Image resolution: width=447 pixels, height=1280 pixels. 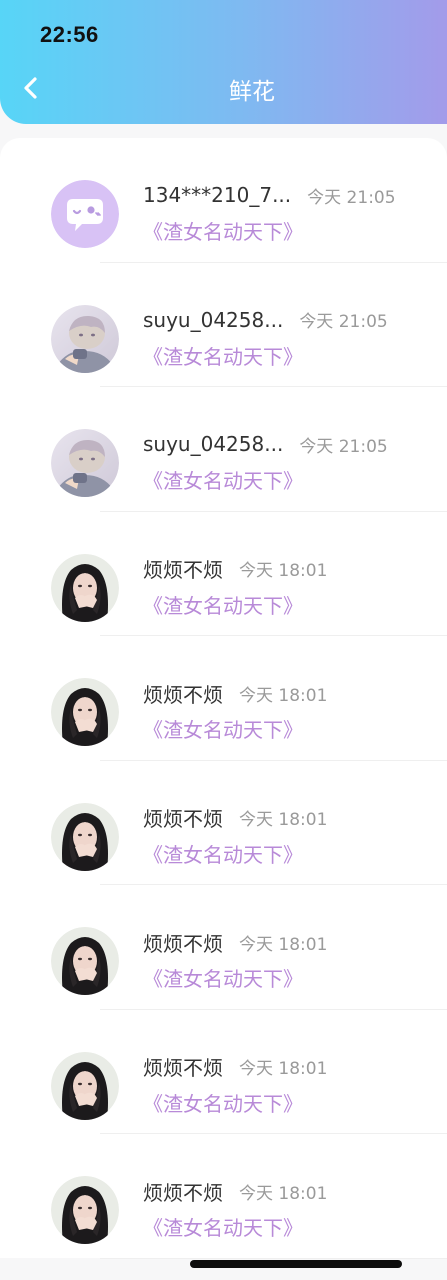 I want to click on name-time-line: 134***210_7... 今天 21:05, so click(x=269, y=195).